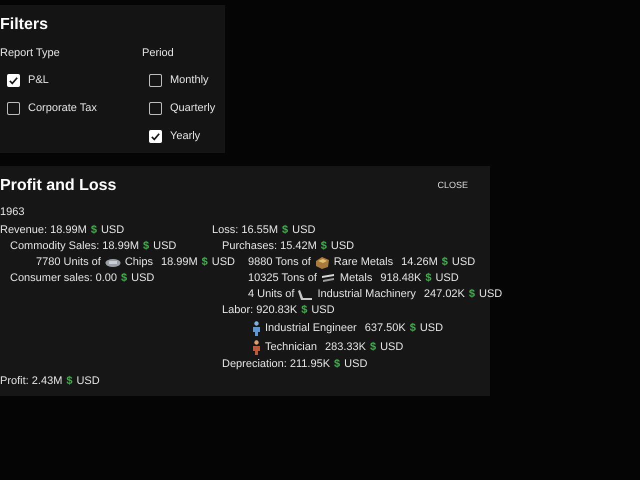 Image resolution: width=640 pixels, height=480 pixels. Describe the element at coordinates (260, 310) in the screenshot. I see `amount-label: Labor: 920.83K` at that location.